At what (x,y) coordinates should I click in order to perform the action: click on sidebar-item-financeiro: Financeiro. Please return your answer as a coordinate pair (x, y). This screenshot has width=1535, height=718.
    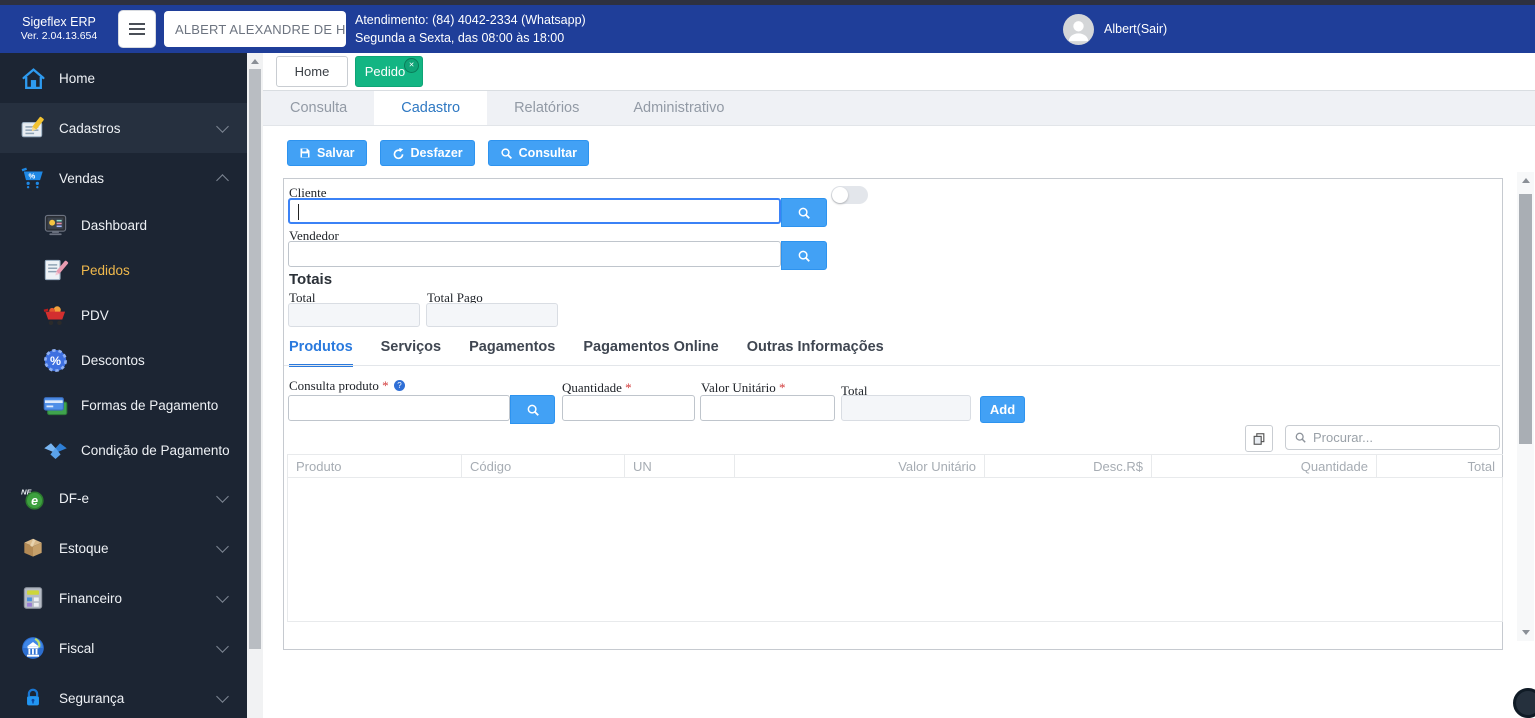
    Looking at the image, I should click on (123, 598).